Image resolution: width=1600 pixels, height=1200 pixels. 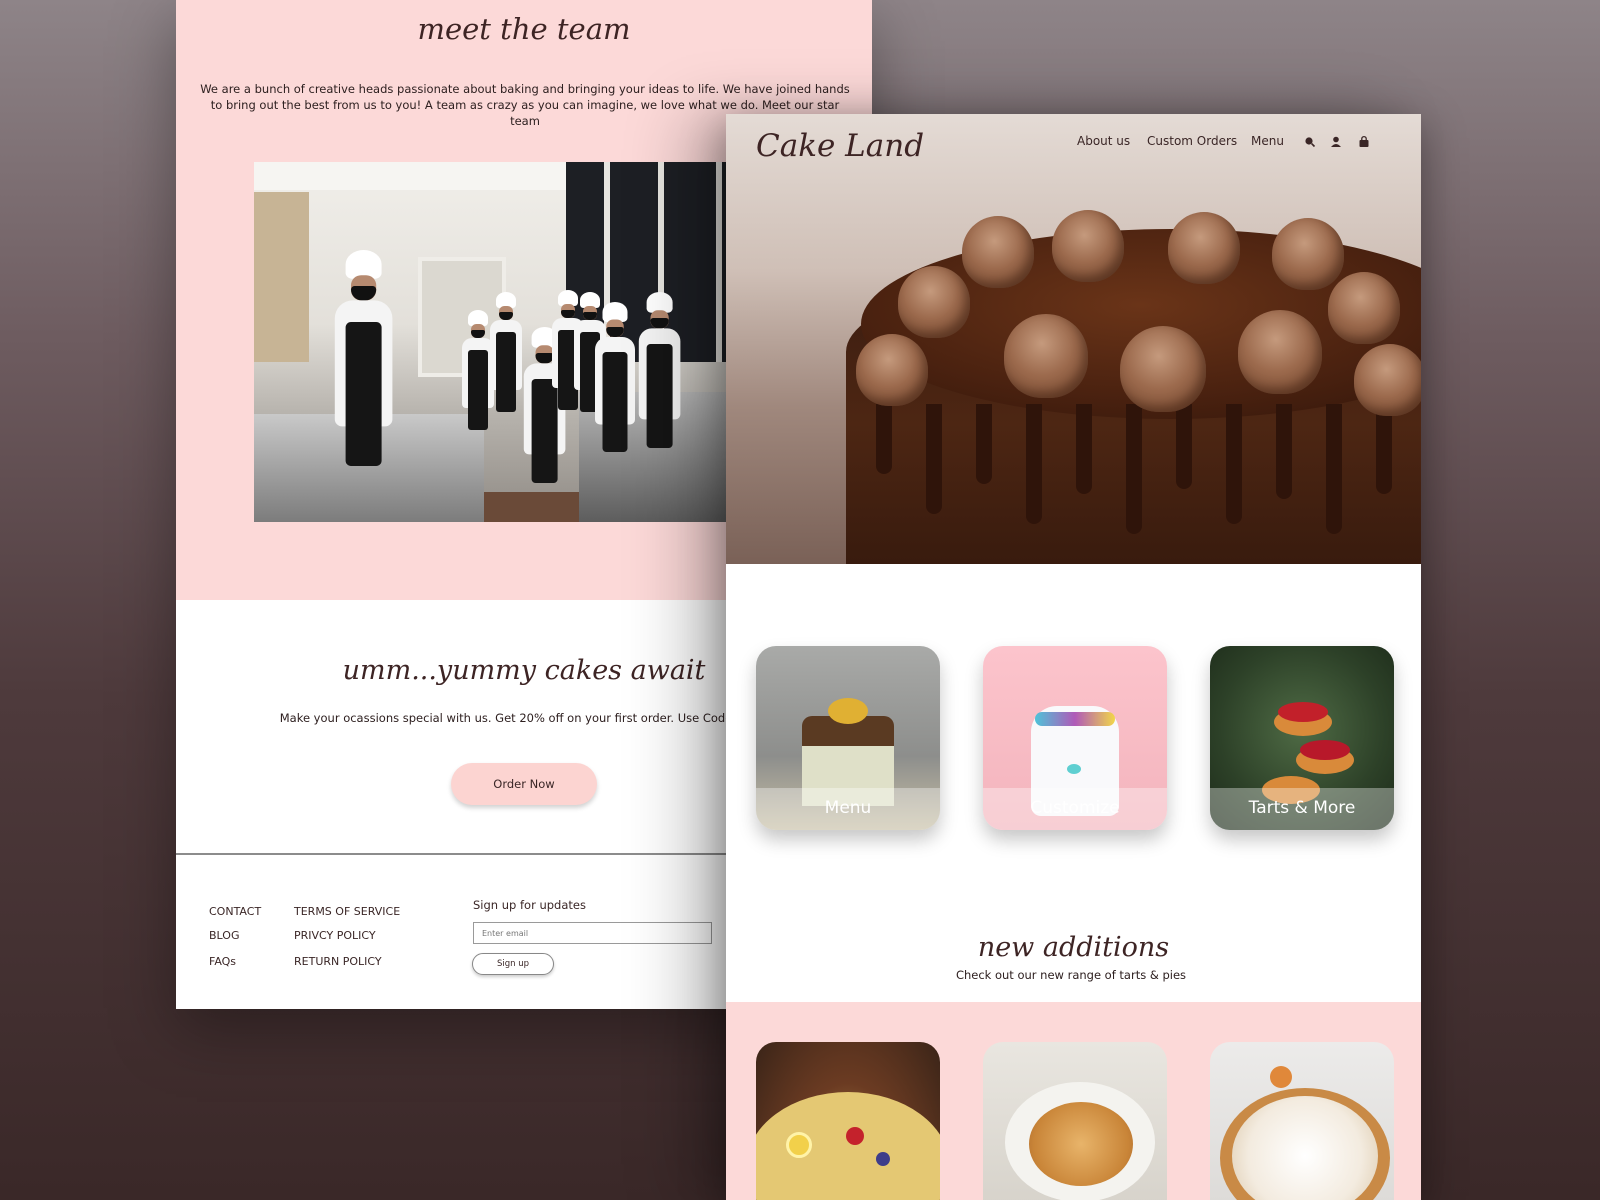 I want to click on footer-link-privacy: PRIVCY POLICY, so click(x=335, y=935).